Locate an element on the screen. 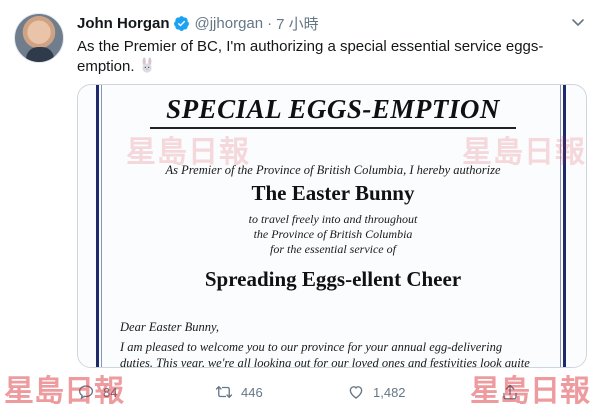 This screenshot has height=411, width=600. verified-badge-icon is located at coordinates (181, 23).